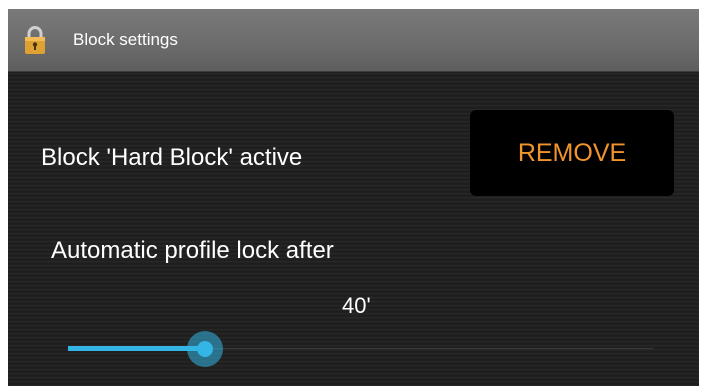  What do you see at coordinates (205, 349) in the screenshot?
I see `slider-thumb` at bounding box center [205, 349].